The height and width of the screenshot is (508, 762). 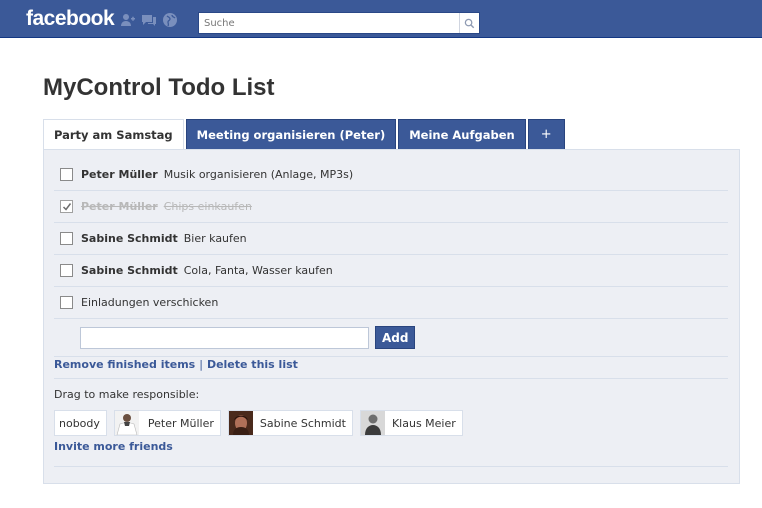 What do you see at coordinates (391, 239) in the screenshot?
I see `todo-item: Sabine Schmidt Bier kaufen` at bounding box center [391, 239].